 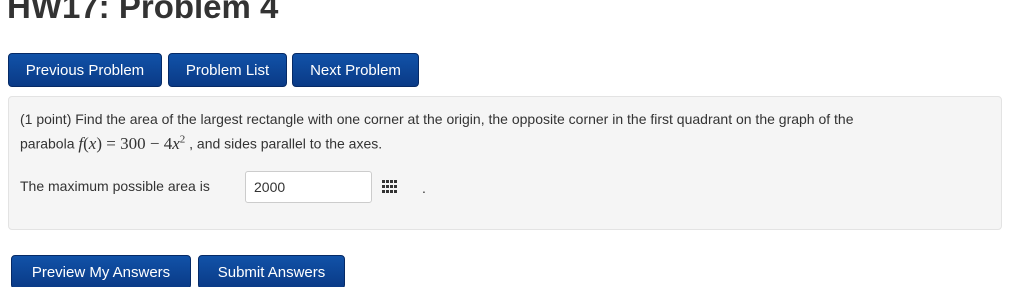 I want to click on page-title: HW17: Problem 4, so click(x=143, y=12).